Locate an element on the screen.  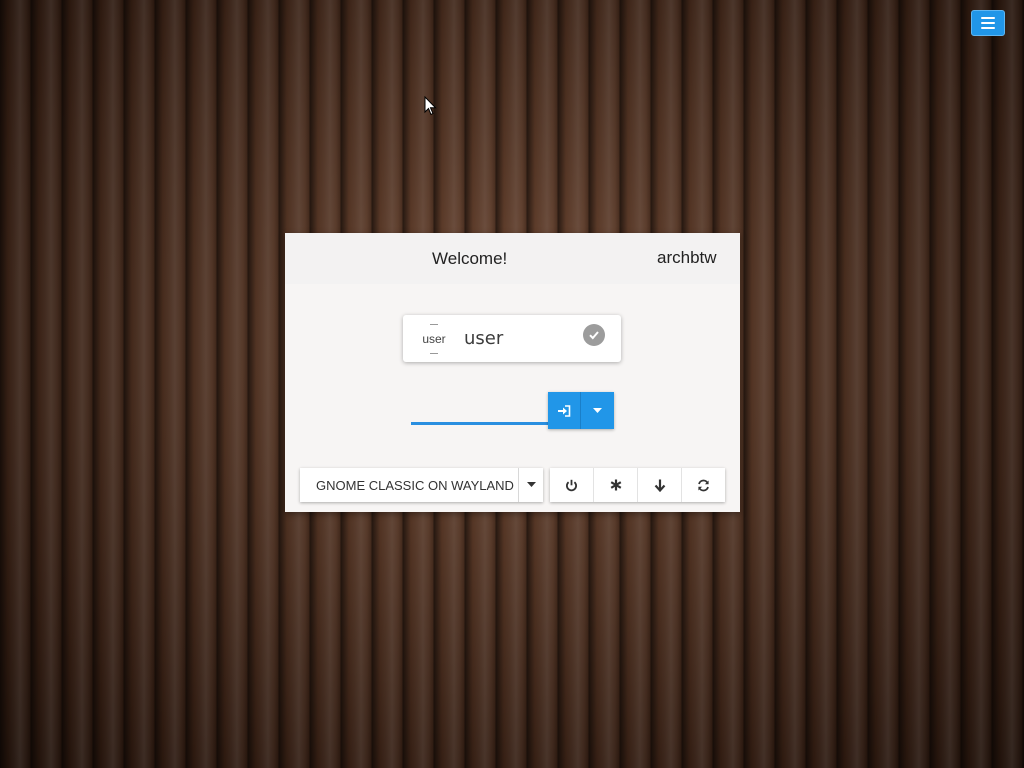
asterisk-icon is located at coordinates (615, 485).